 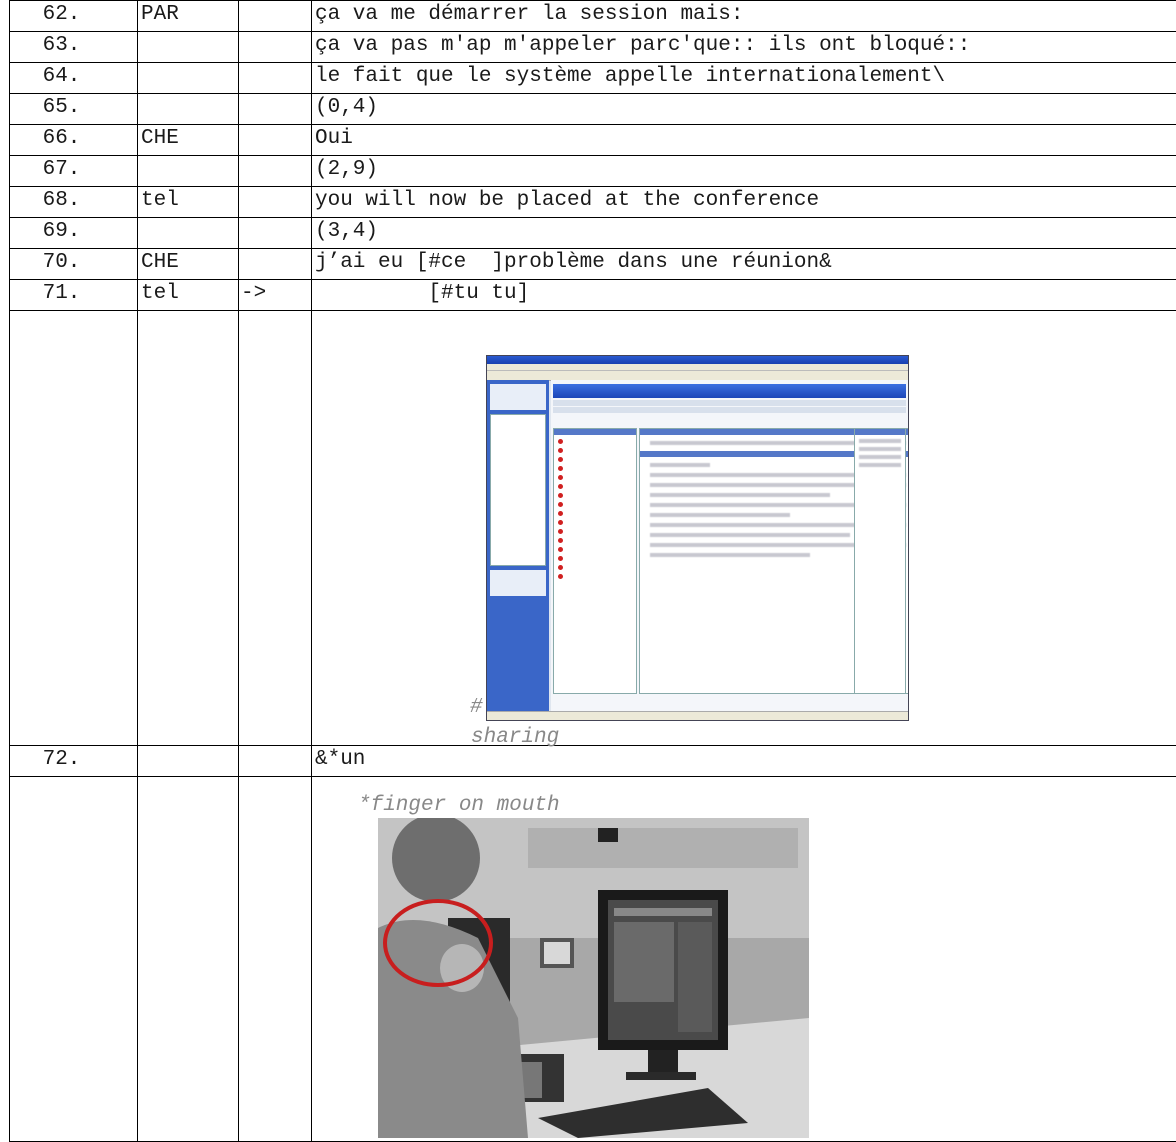 I want to click on line-number: 69., so click(x=74, y=233).